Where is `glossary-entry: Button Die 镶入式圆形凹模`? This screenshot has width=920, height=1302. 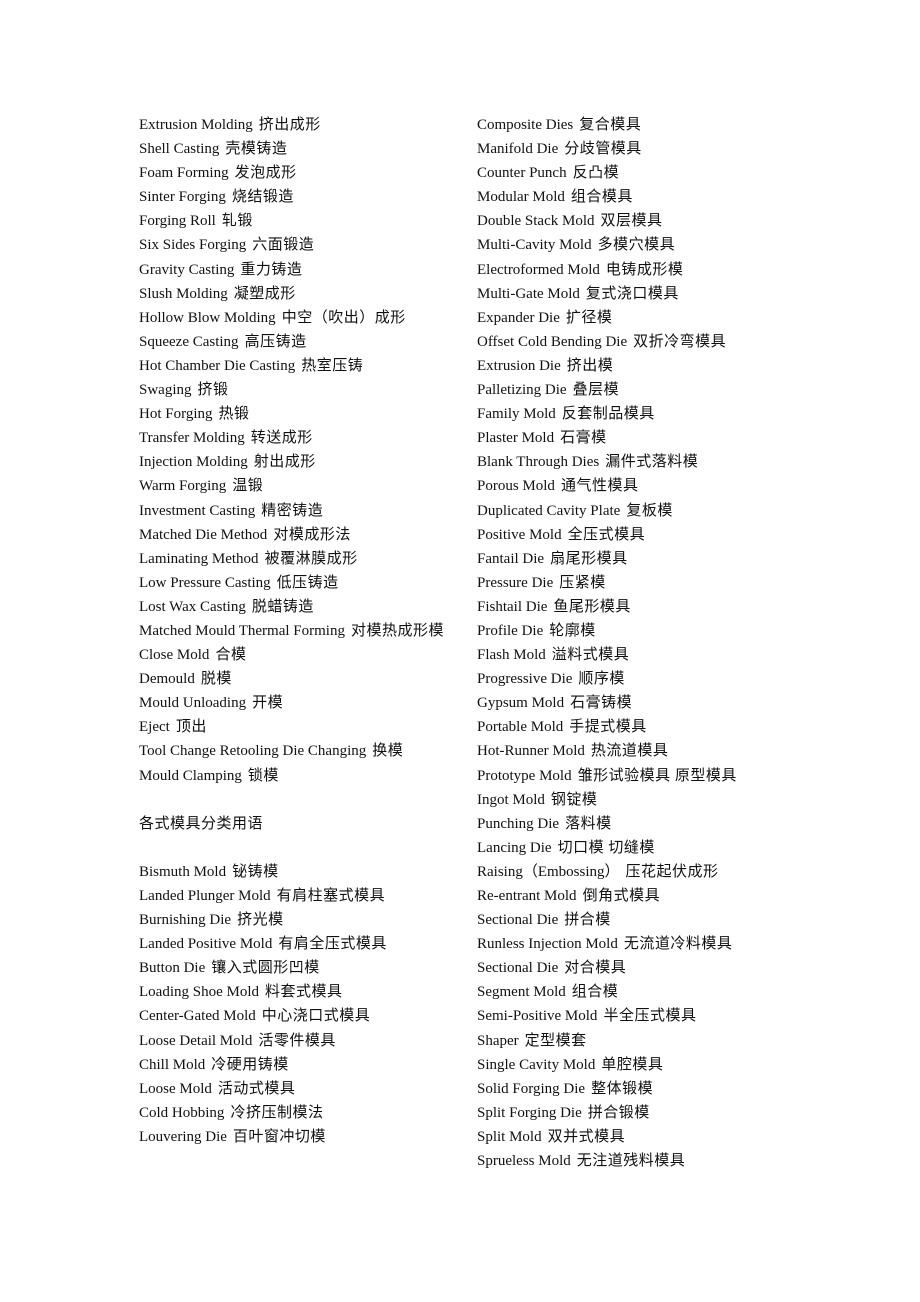 glossary-entry: Button Die 镶入式圆形凹模 is located at coordinates (295, 968).